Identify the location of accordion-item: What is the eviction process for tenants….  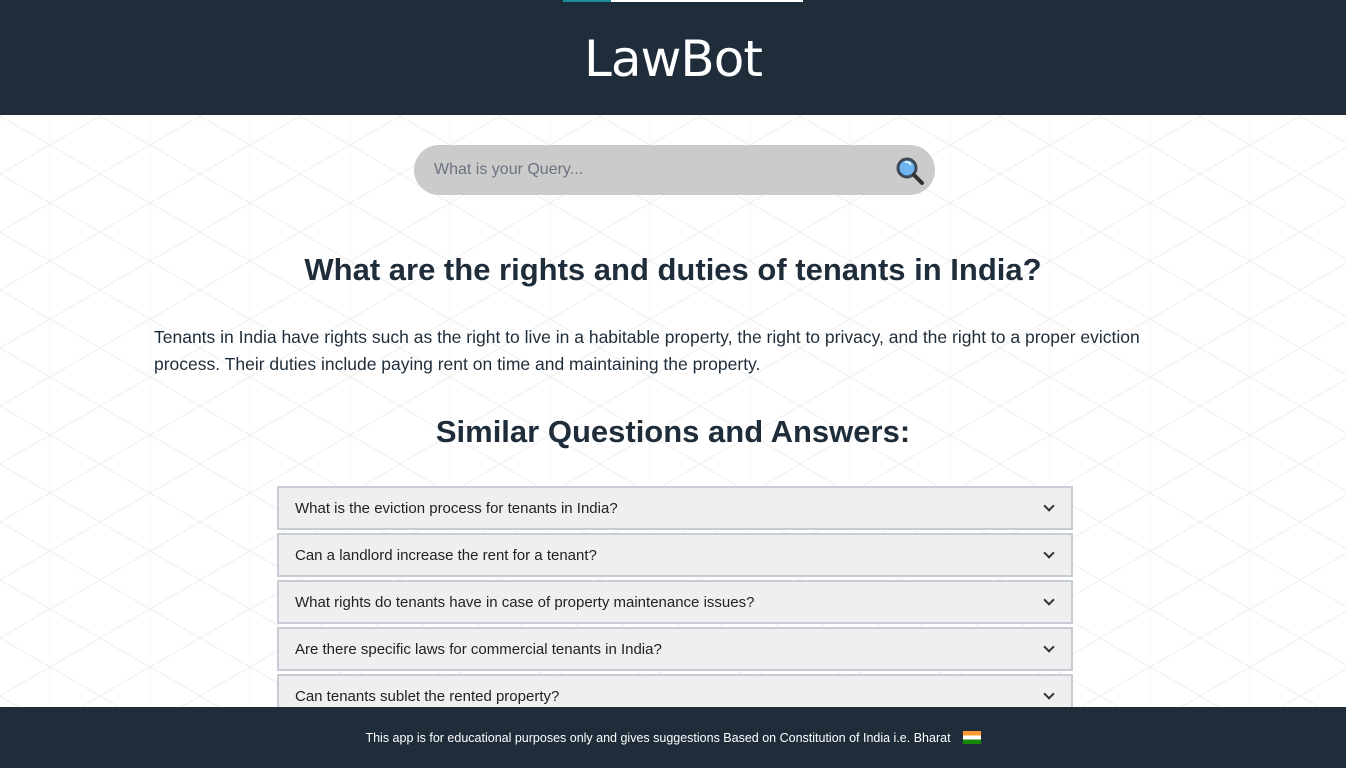
(675, 508).